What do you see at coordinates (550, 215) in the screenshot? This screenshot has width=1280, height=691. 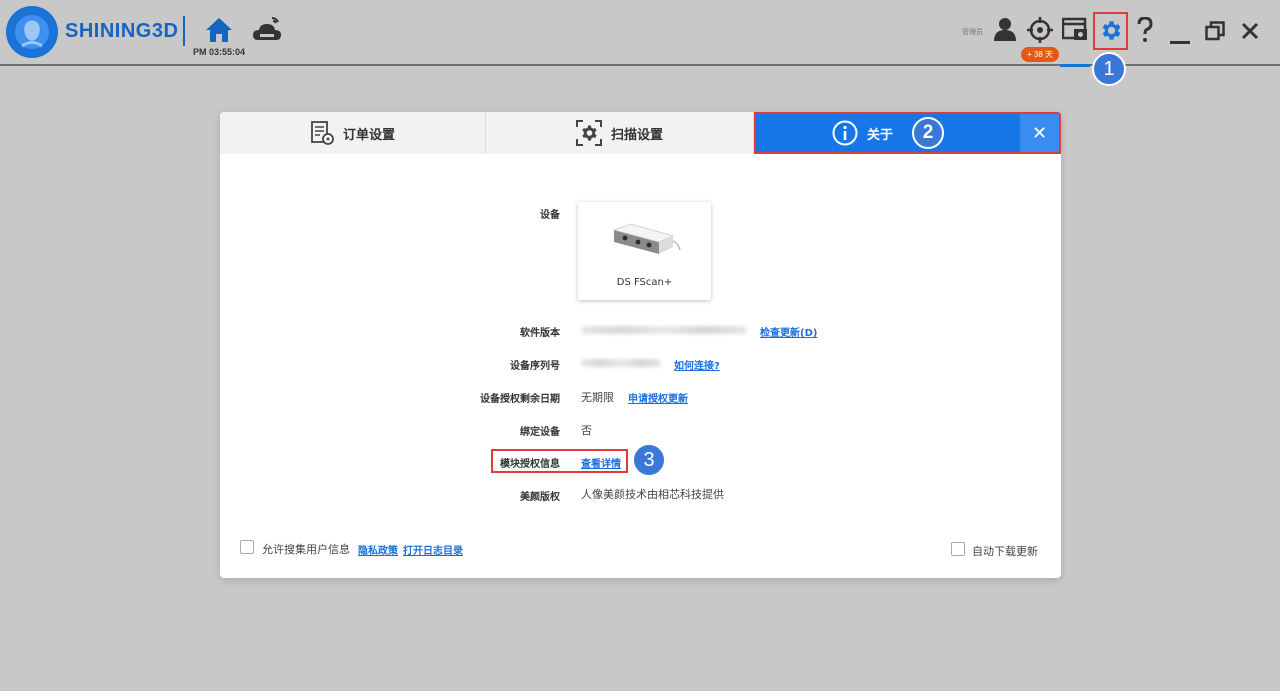 I see `device-label: 设备` at bounding box center [550, 215].